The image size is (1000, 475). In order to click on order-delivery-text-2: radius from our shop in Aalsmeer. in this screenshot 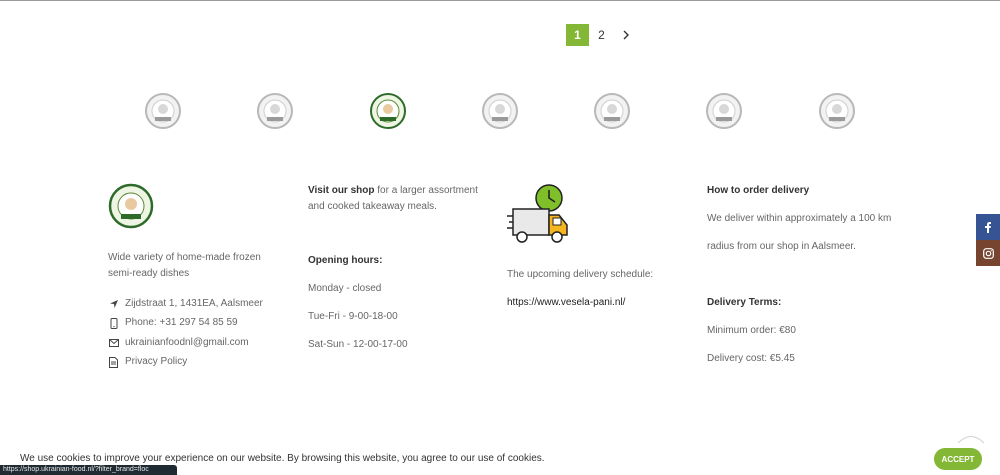, I will do `click(781, 246)`.